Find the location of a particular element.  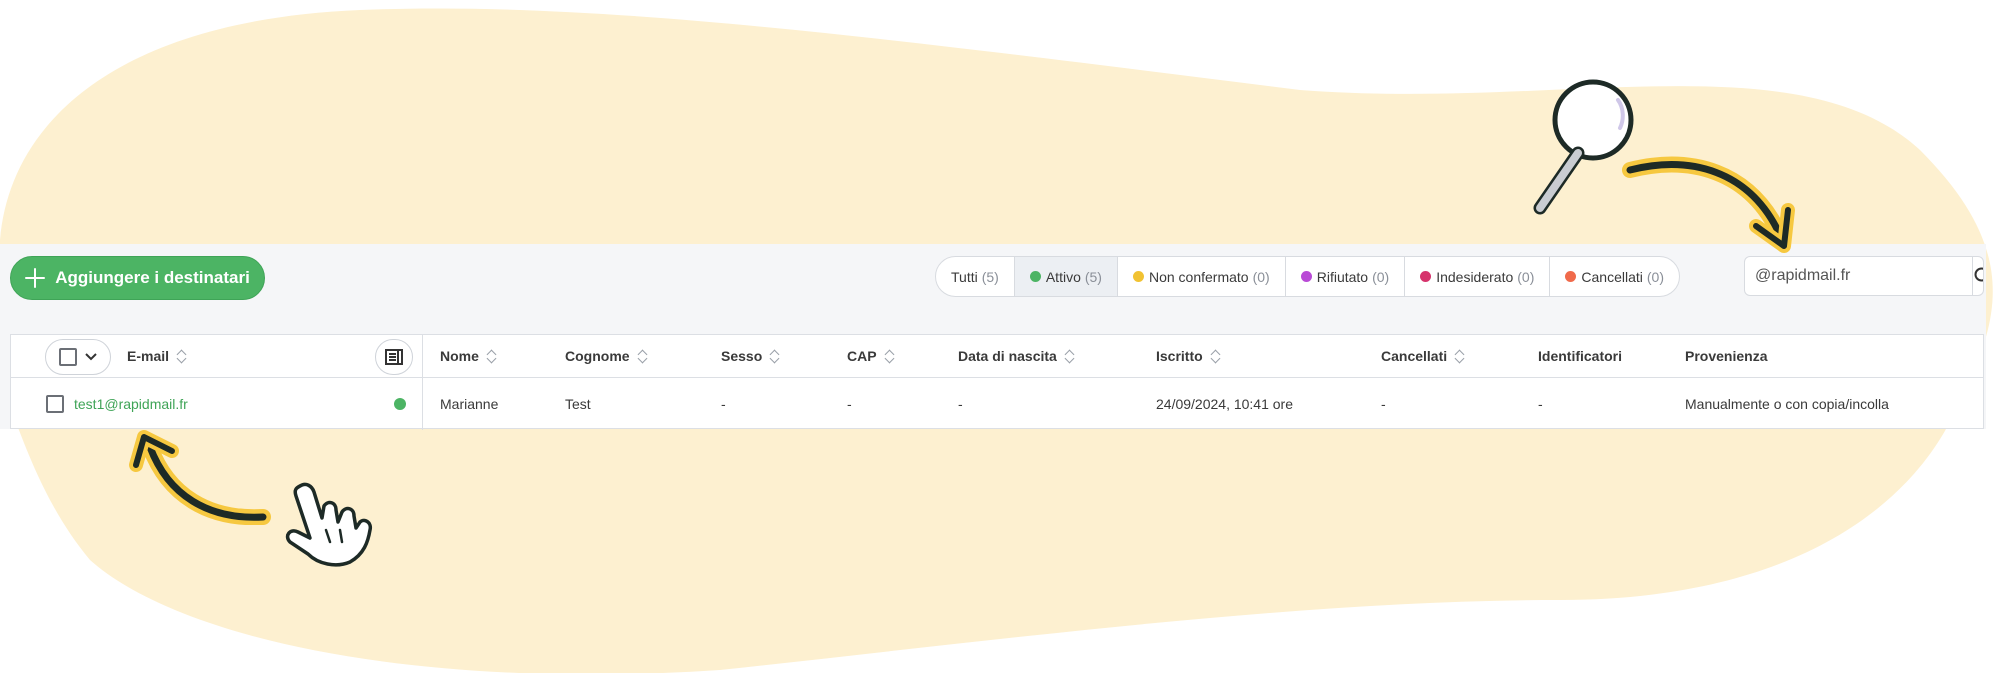

status-cell is located at coordinates (400, 403).